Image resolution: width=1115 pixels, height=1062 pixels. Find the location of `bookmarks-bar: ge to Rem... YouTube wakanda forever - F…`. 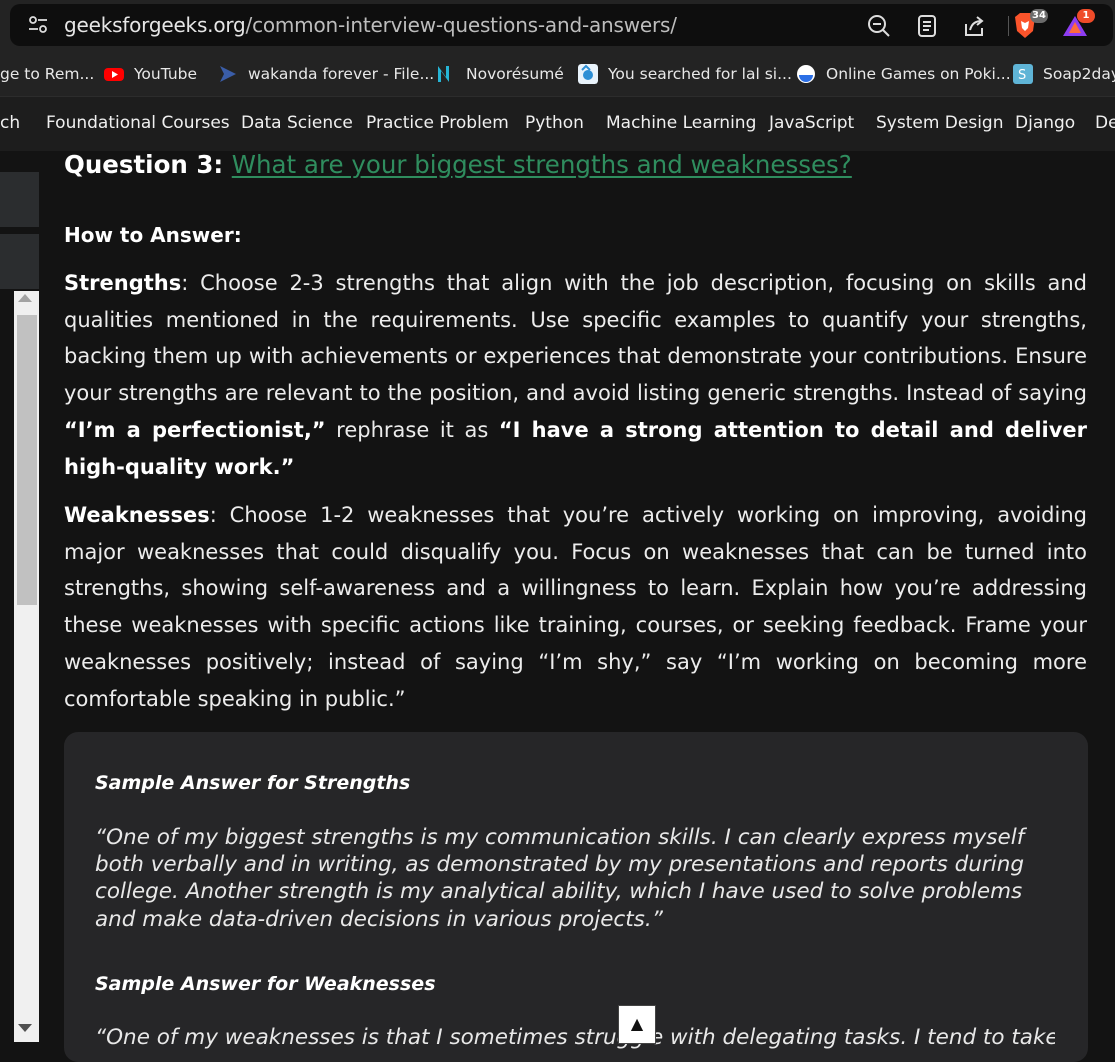

bookmarks-bar: ge to Rem... YouTube wakanda forever - F… is located at coordinates (557, 74).